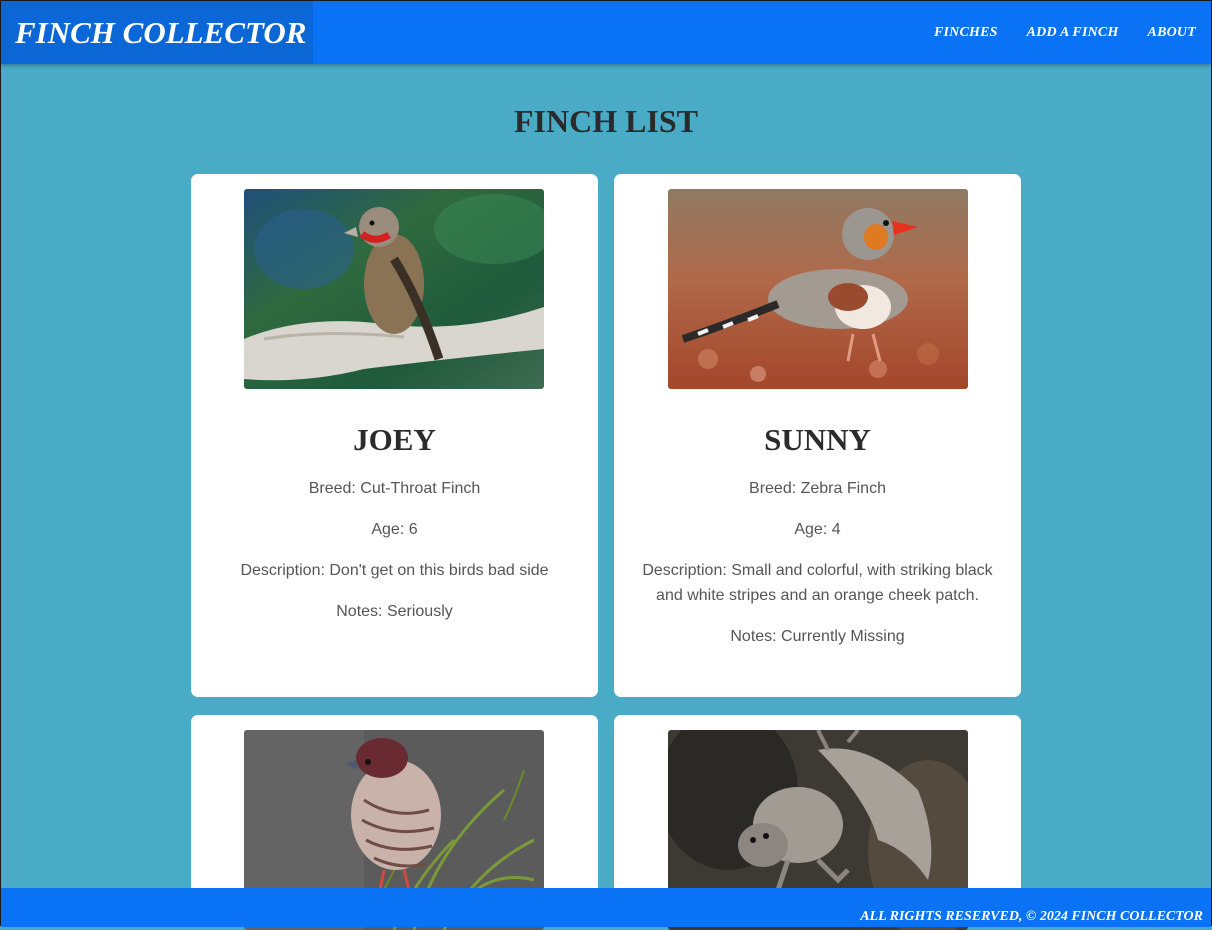  What do you see at coordinates (817, 488) in the screenshot?
I see `finch-breed: Breed: Zebra Finch` at bounding box center [817, 488].